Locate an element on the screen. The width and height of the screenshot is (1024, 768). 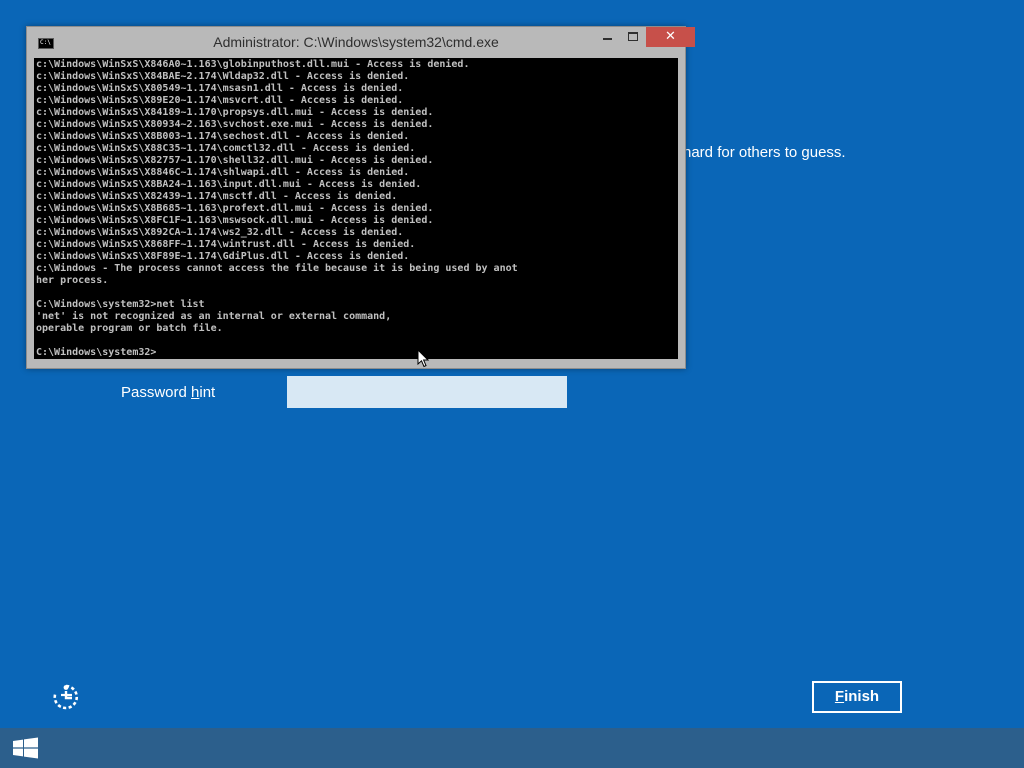
password-instruction-text: hard for others to guess. is located at coordinates (764, 152).